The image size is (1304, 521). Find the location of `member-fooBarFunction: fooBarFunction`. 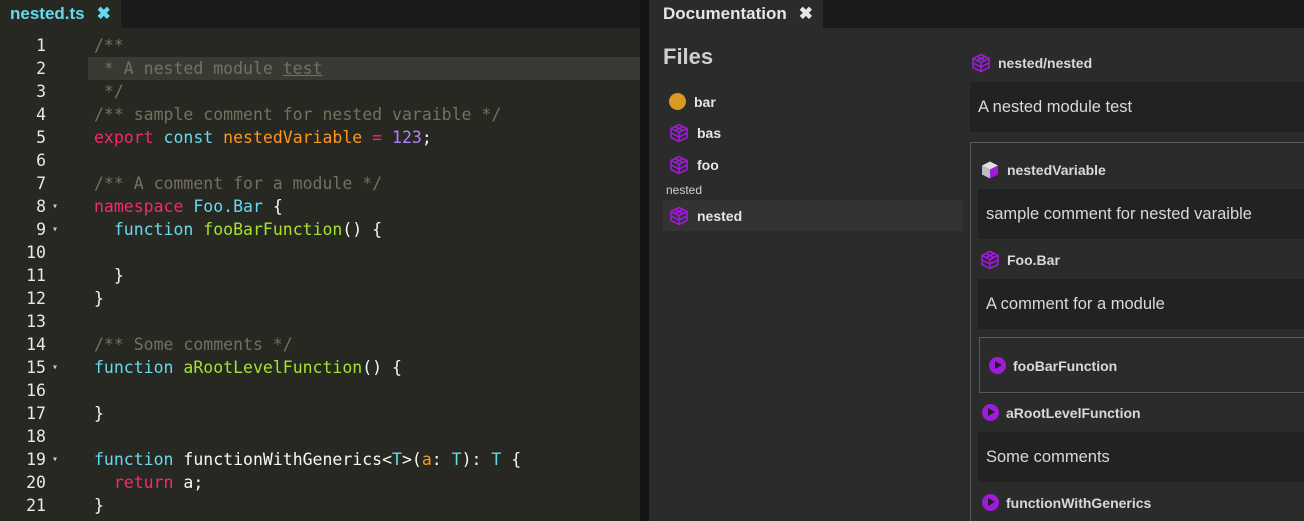

member-fooBarFunction: fooBarFunction is located at coordinates (1053, 365).